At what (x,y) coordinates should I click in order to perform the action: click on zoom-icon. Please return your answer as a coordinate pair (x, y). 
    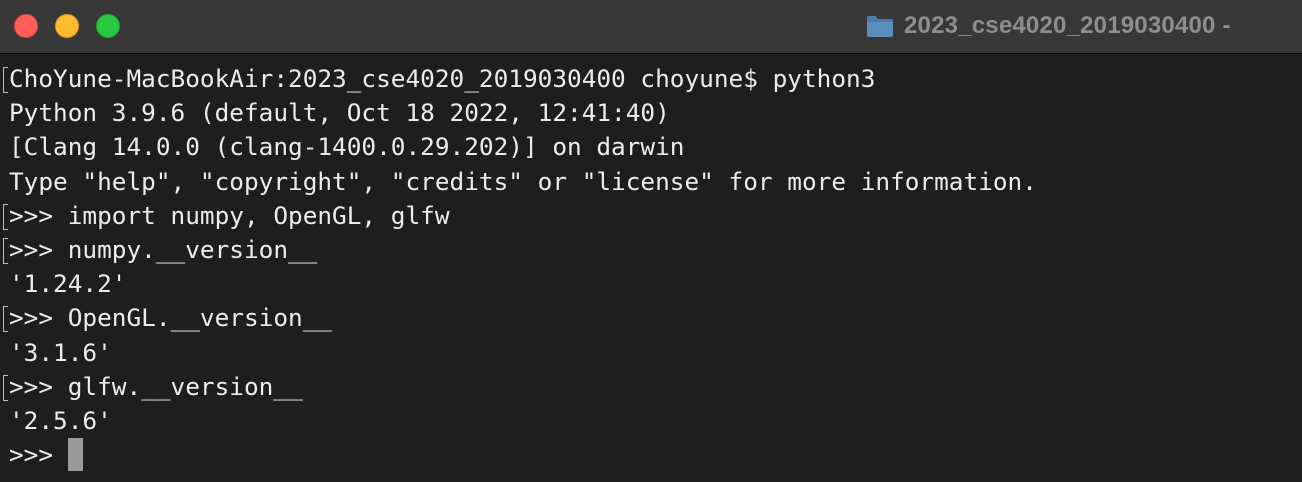
    Looking at the image, I should click on (108, 26).